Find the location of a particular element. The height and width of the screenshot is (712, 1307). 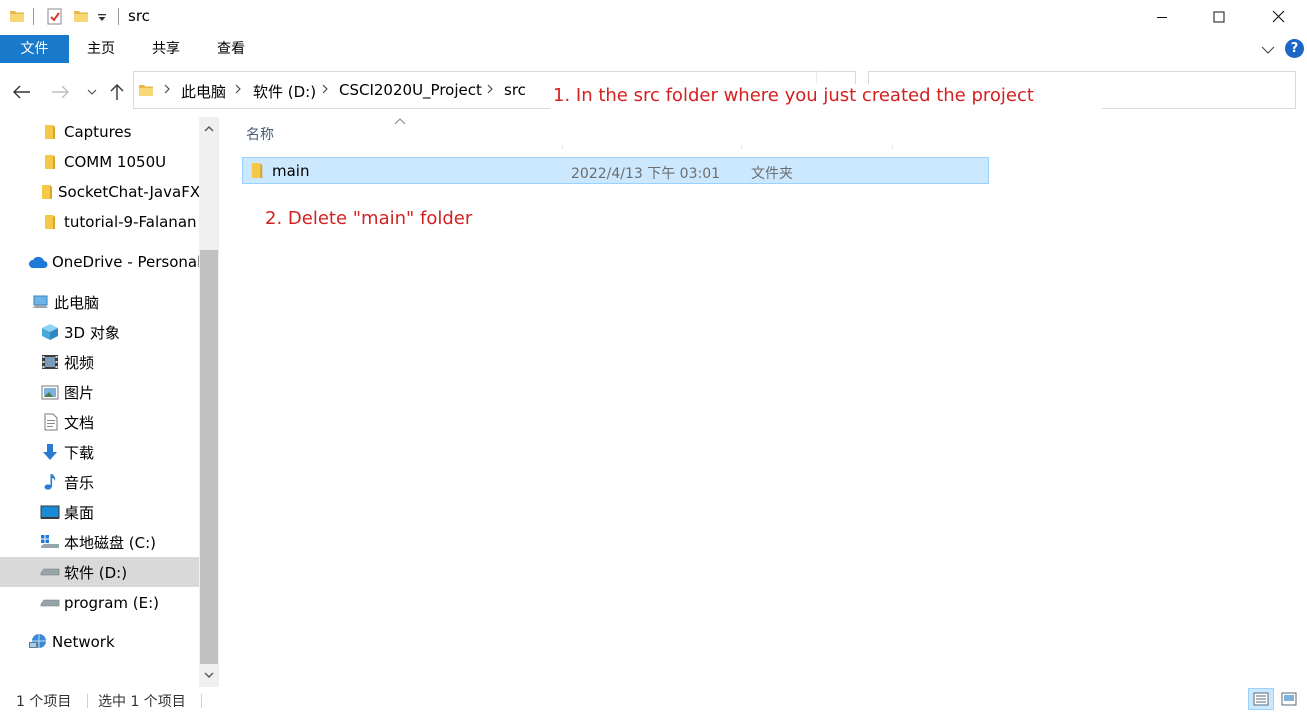

tab-home: 主页 is located at coordinates (101, 49).